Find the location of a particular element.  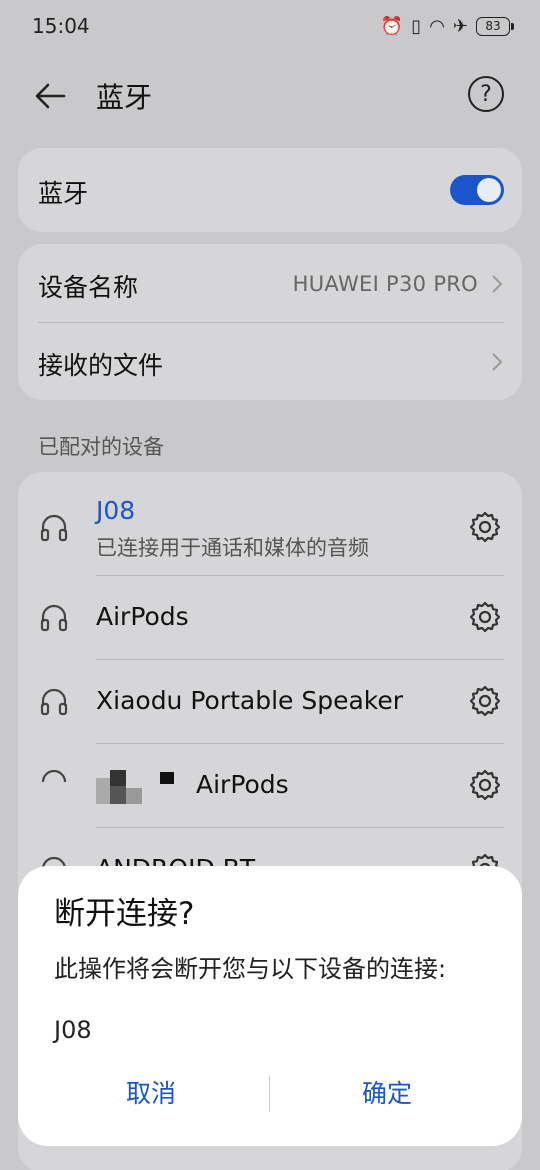

battery-level: 83 is located at coordinates (493, 26).